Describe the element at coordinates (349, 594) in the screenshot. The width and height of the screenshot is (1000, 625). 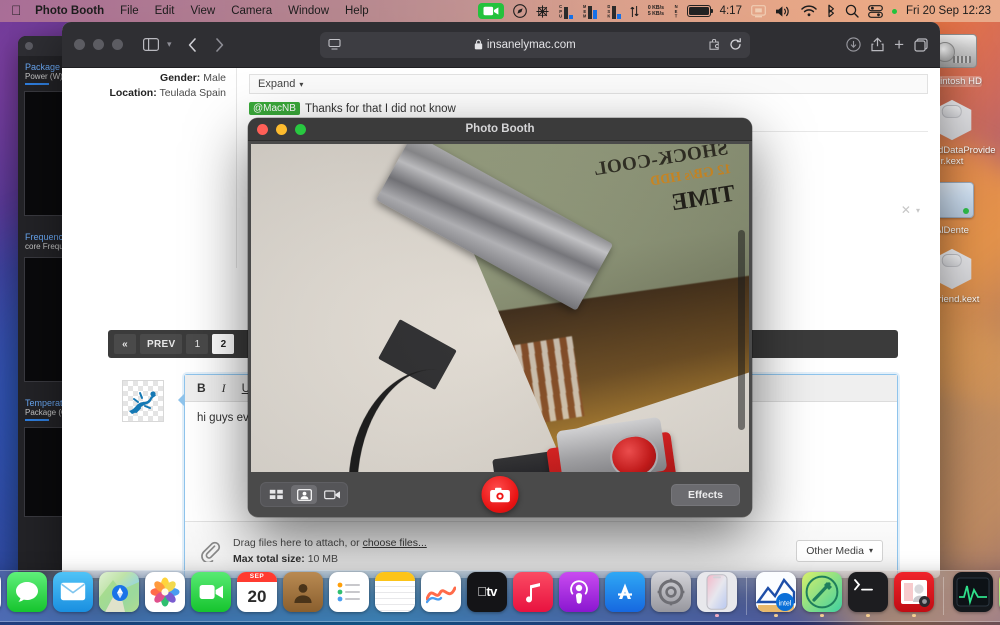
I see `dock-item-reminders` at that location.